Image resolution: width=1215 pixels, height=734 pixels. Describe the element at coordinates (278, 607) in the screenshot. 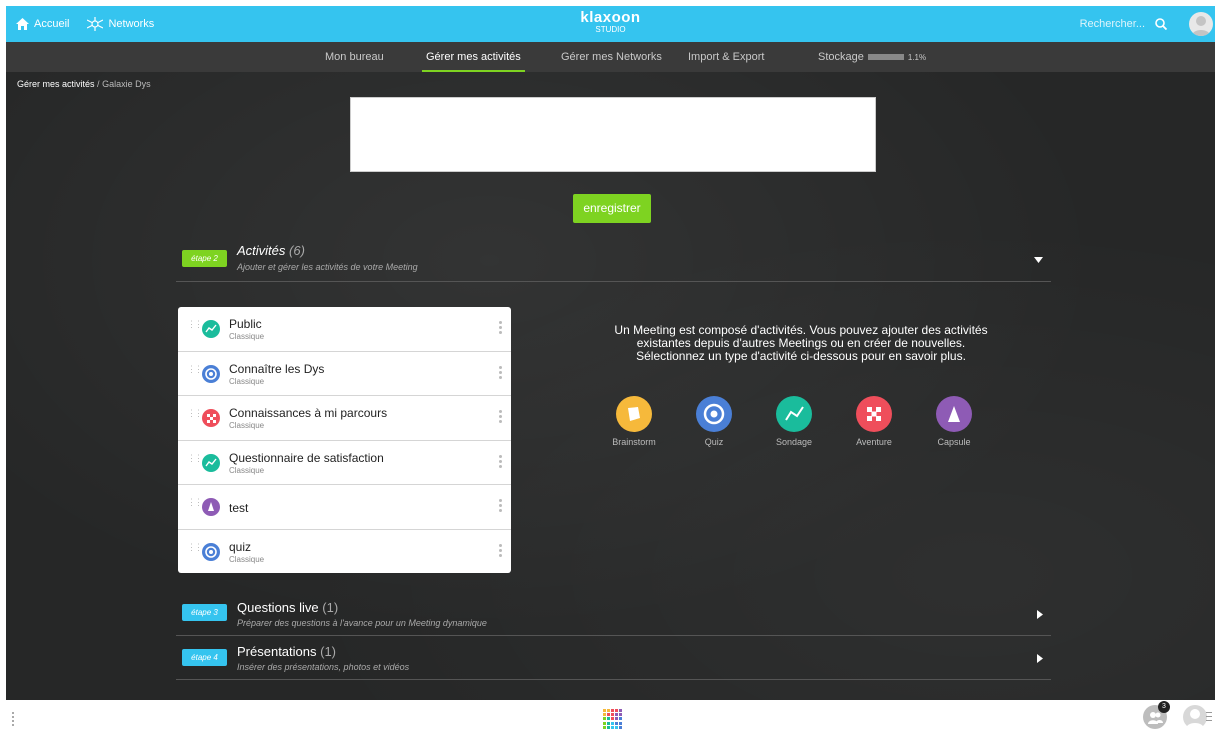

I see `step-title-text: Questions live` at that location.